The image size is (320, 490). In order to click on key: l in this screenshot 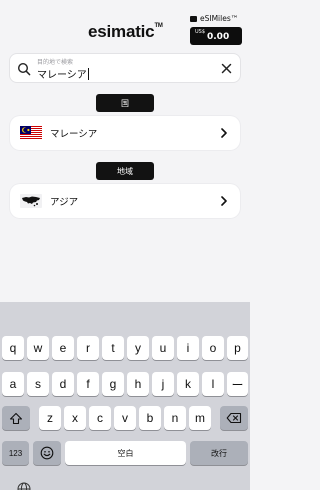, I will do `click(213, 384)`.